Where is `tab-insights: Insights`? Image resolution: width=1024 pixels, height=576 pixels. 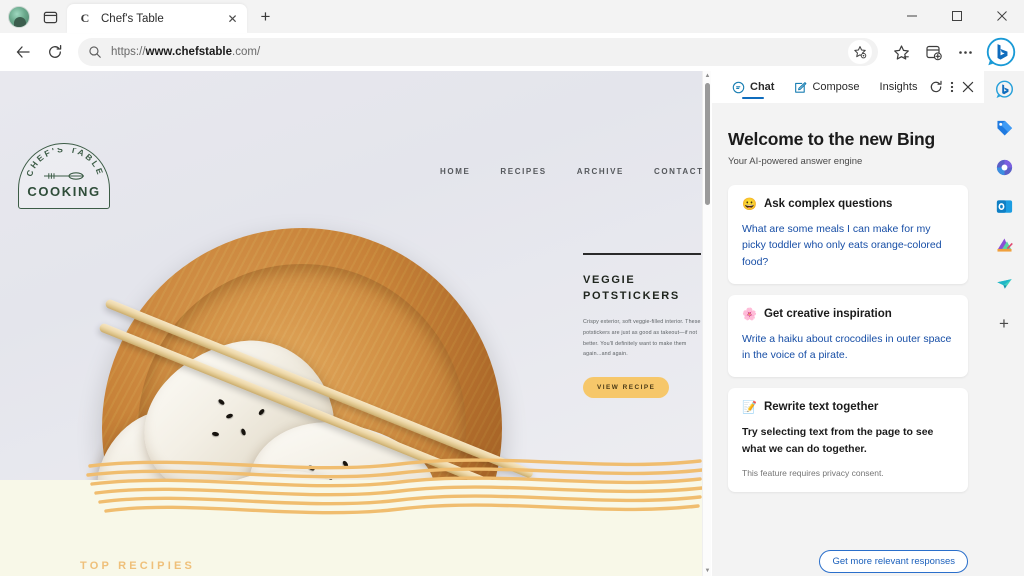 tab-insights: Insights is located at coordinates (899, 87).